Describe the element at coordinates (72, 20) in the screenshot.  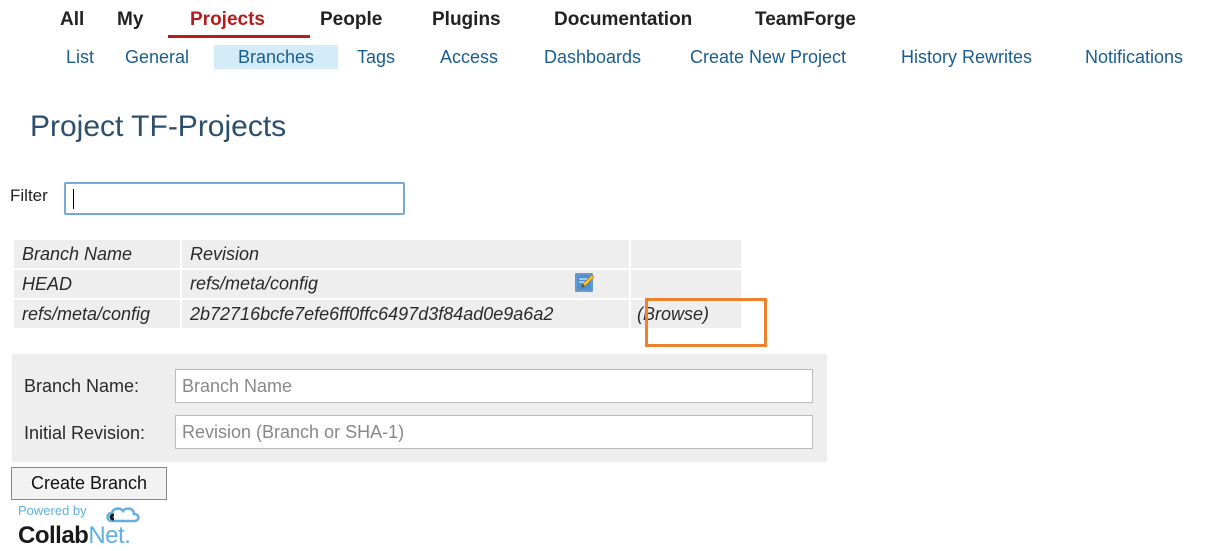
I see `nav-all: All` at that location.